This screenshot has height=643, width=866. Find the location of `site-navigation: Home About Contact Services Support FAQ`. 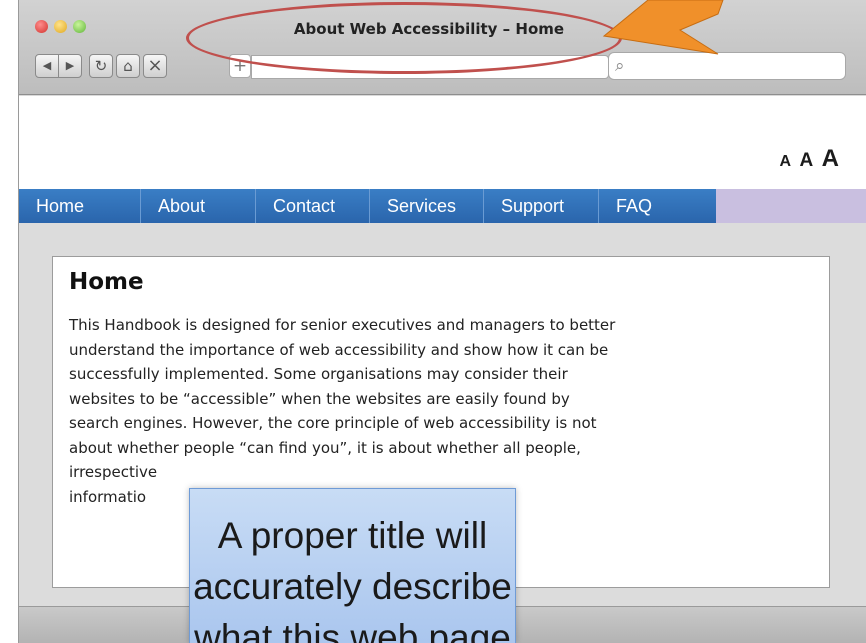

site-navigation: Home About Contact Services Support FAQ is located at coordinates (442, 206).